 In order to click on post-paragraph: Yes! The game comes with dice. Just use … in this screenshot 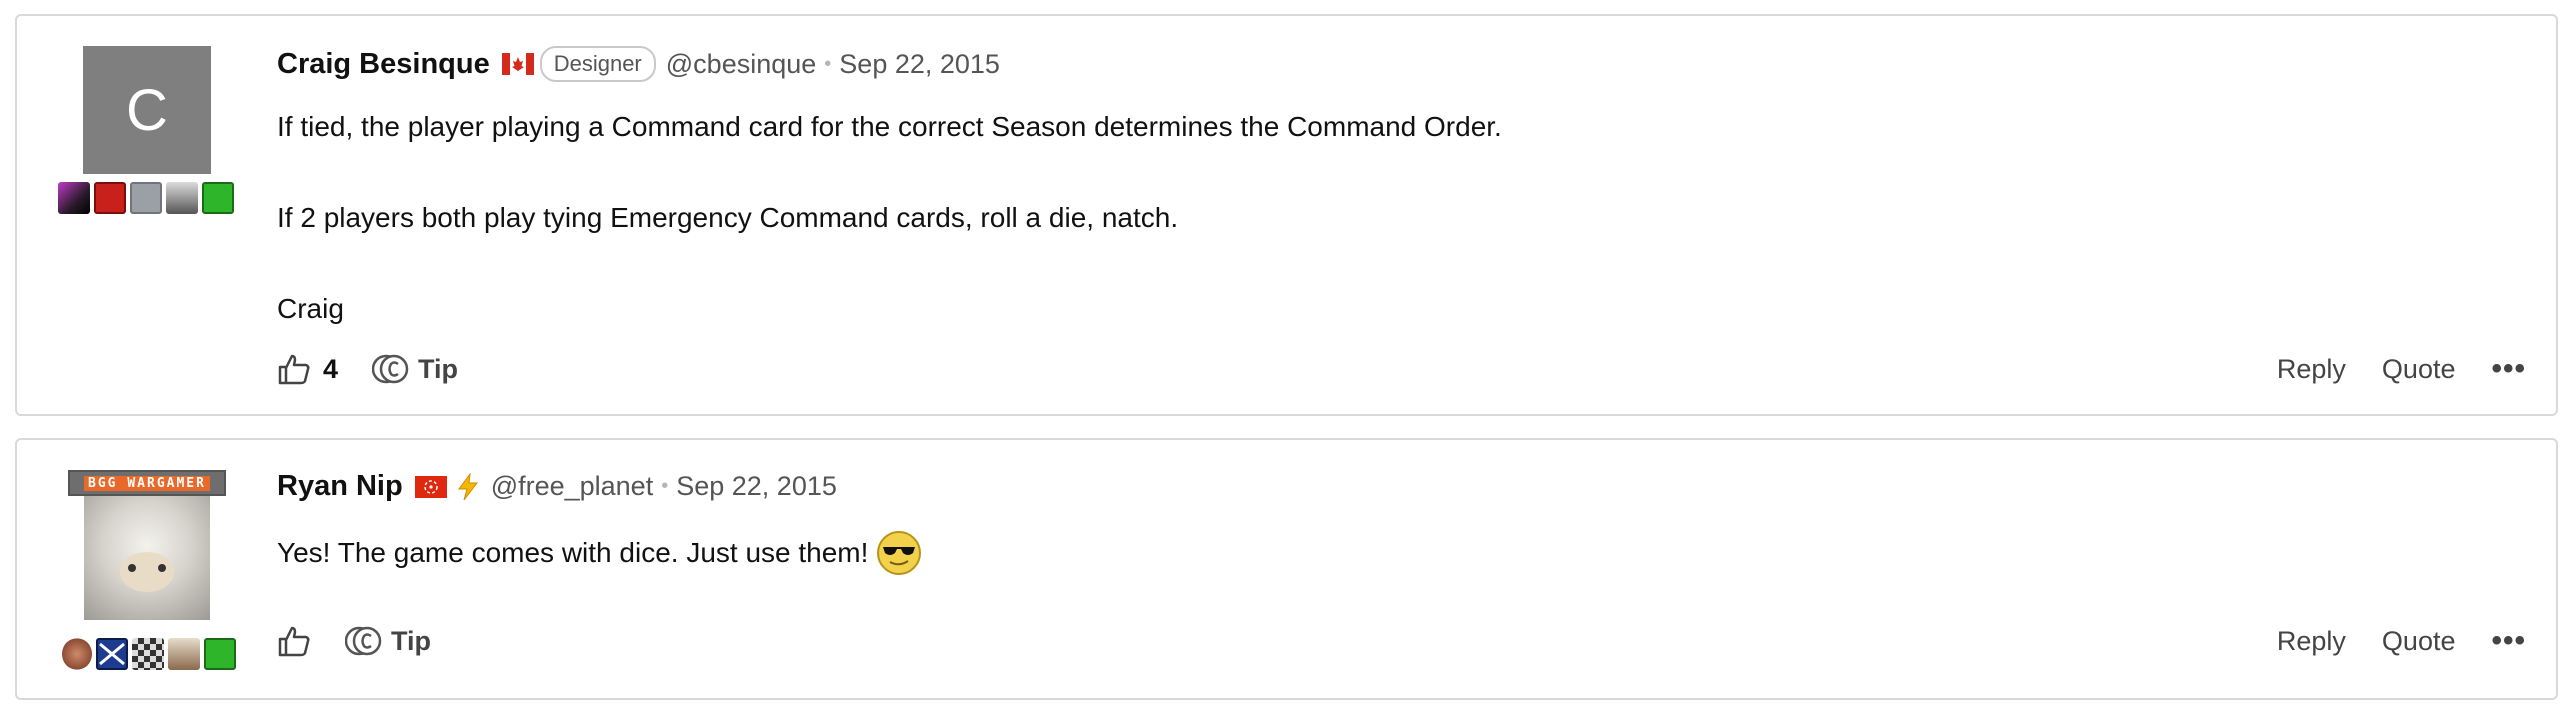, I will do `click(573, 552)`.